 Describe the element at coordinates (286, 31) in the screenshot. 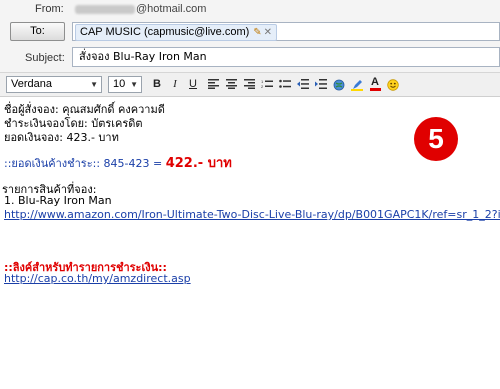

I see `to-field: CAP MUSIC (capmusic@live.com) ✎ ✕` at that location.